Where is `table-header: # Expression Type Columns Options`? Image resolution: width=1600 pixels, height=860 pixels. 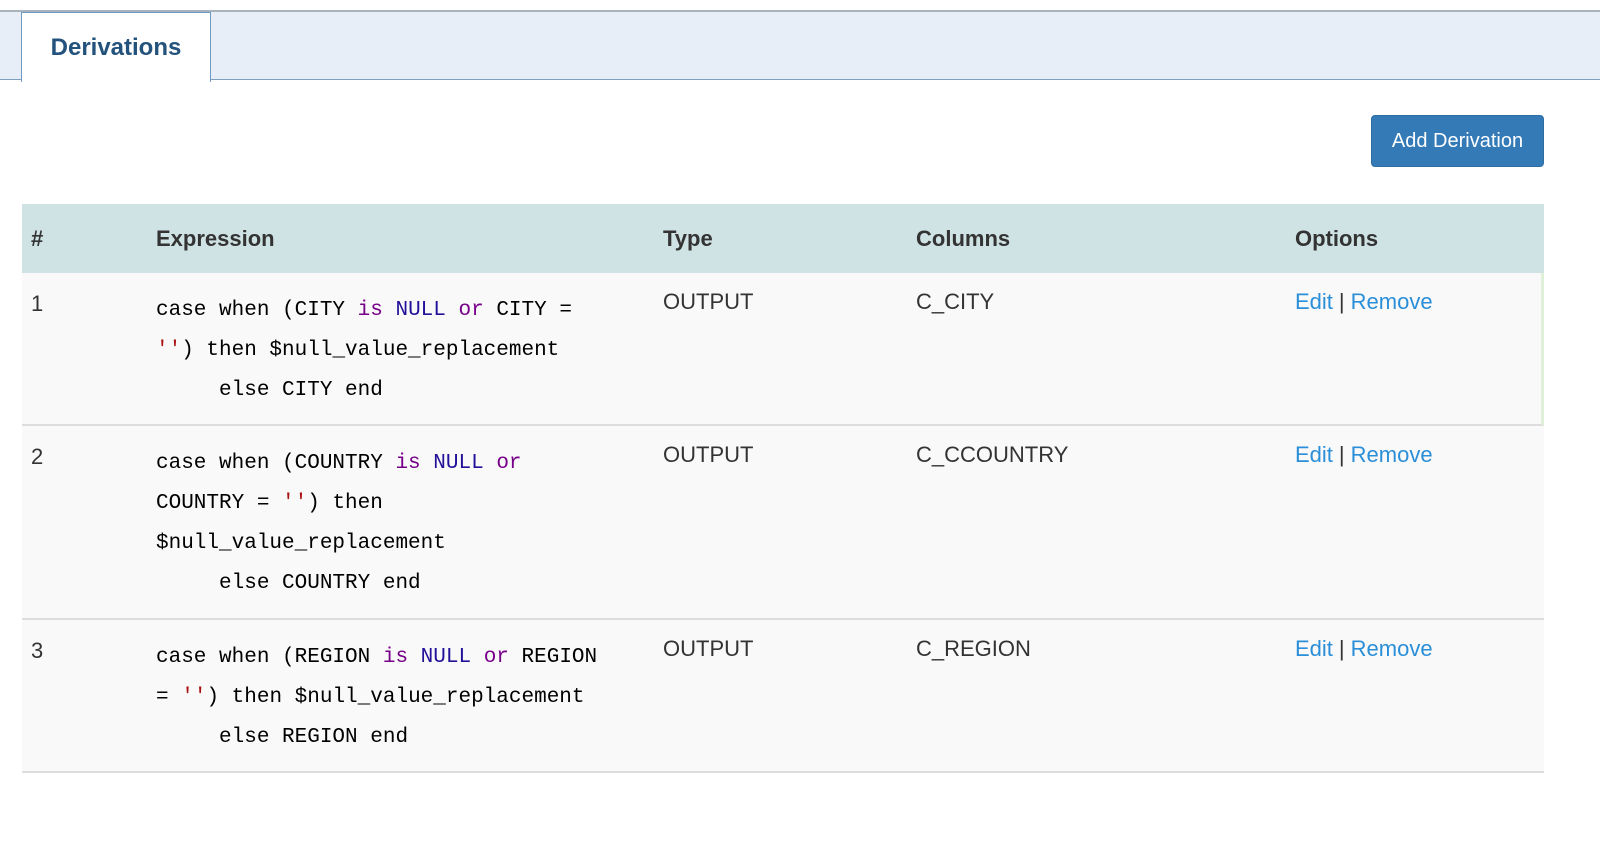 table-header: # Expression Type Columns Options is located at coordinates (783, 238).